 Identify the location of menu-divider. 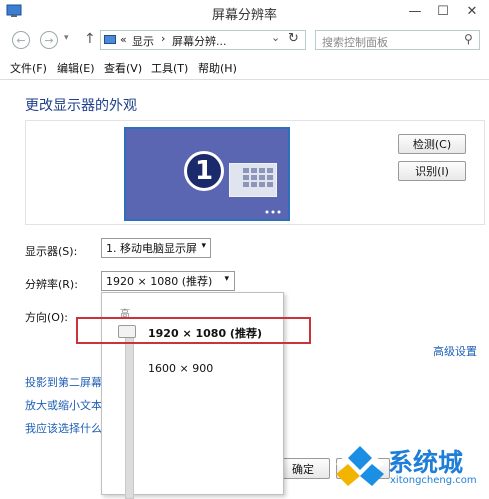
(244, 79).